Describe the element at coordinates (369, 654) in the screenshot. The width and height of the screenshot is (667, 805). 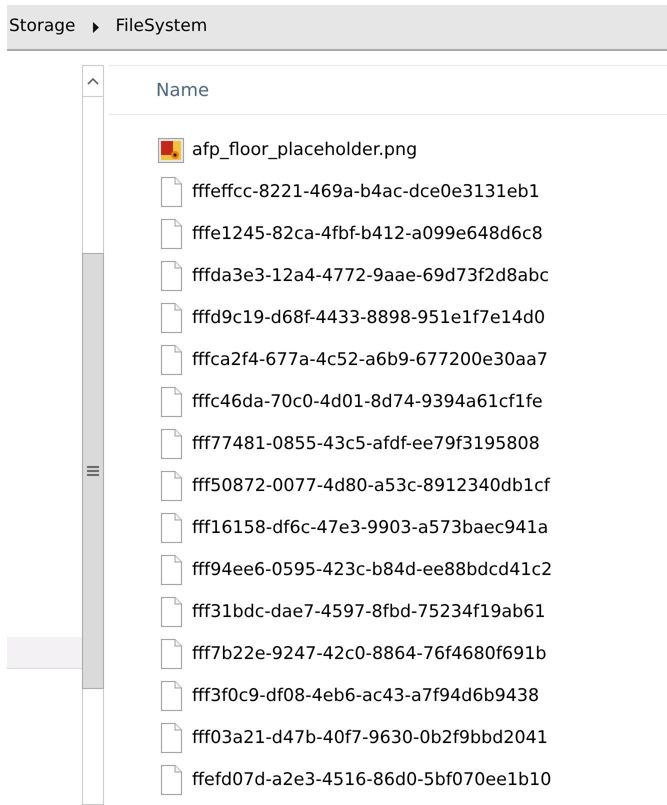
I see `file-name: fff7b22e-9247-42c0-8864-76f4680f691b` at that location.